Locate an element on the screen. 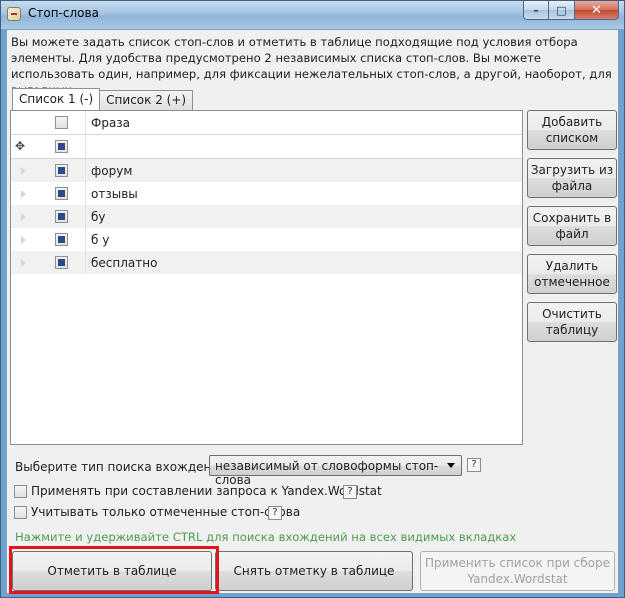 This screenshot has height=598, width=625. new-row-icon: ✥ is located at coordinates (20, 146).